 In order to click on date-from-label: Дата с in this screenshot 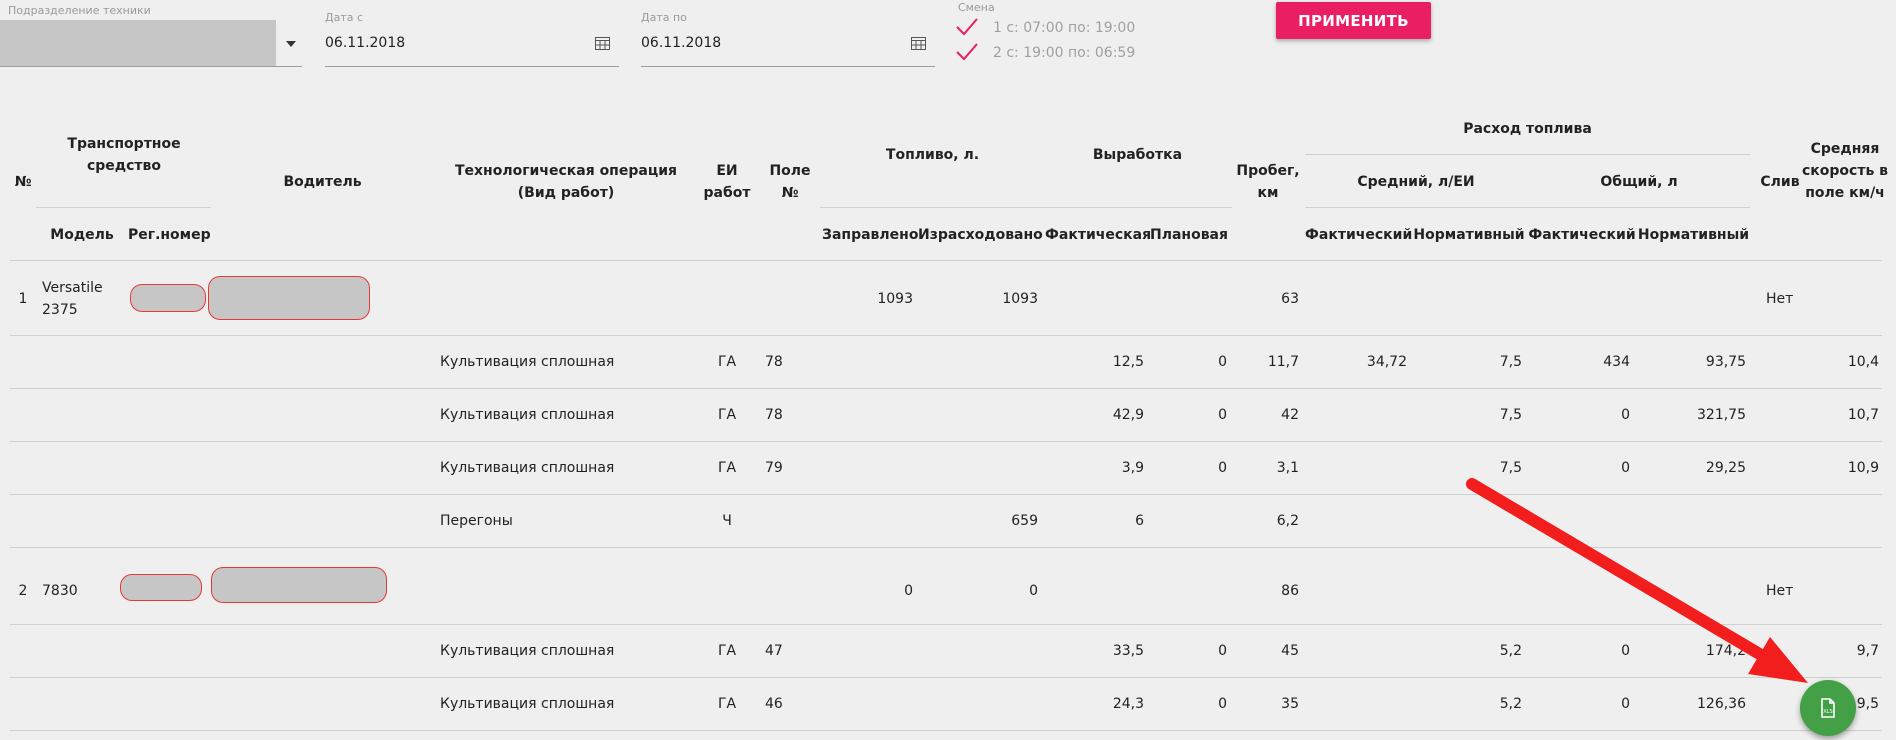, I will do `click(344, 17)`.